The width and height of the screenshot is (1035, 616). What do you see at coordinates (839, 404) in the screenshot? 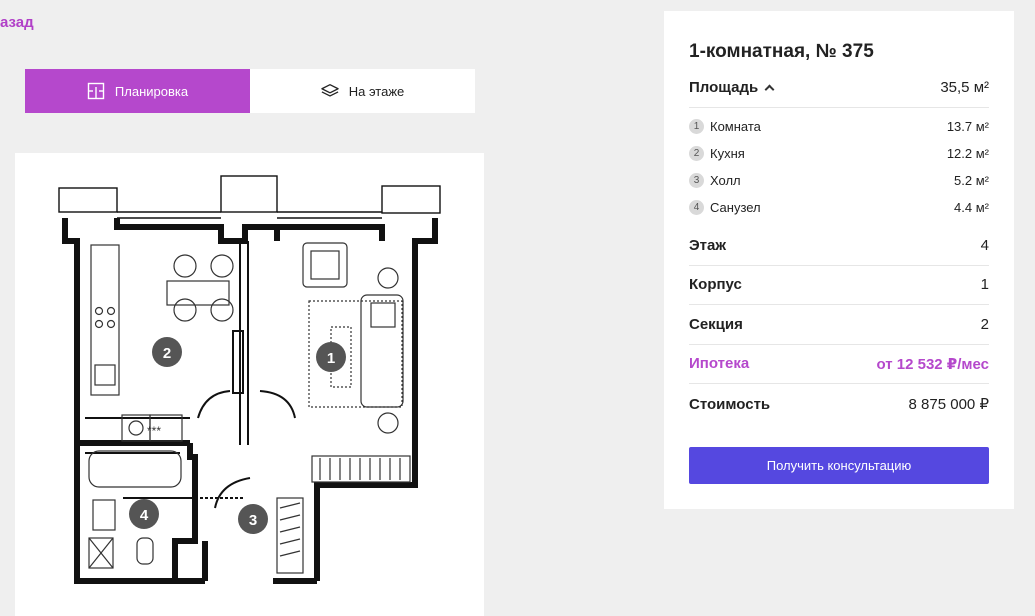
I see `price-row: Стоимость 8 875 000 ₽` at bounding box center [839, 404].